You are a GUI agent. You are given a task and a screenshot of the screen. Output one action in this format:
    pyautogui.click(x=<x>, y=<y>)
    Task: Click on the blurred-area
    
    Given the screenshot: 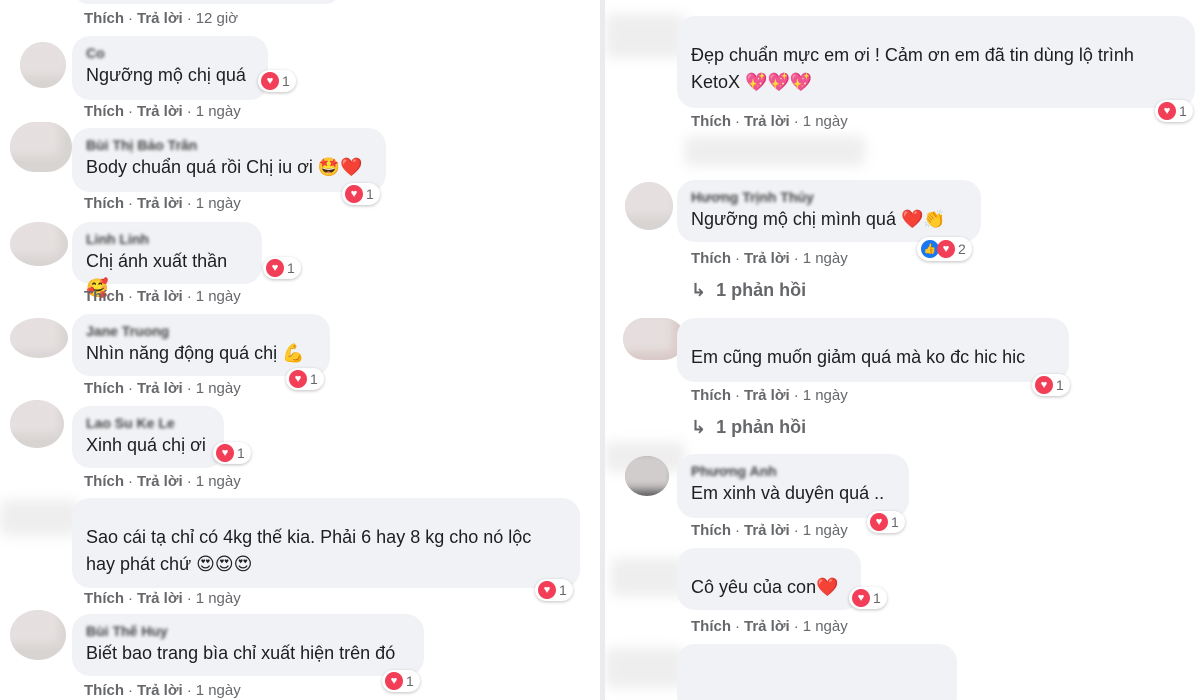 What is the action you would take?
    pyautogui.click(x=775, y=151)
    